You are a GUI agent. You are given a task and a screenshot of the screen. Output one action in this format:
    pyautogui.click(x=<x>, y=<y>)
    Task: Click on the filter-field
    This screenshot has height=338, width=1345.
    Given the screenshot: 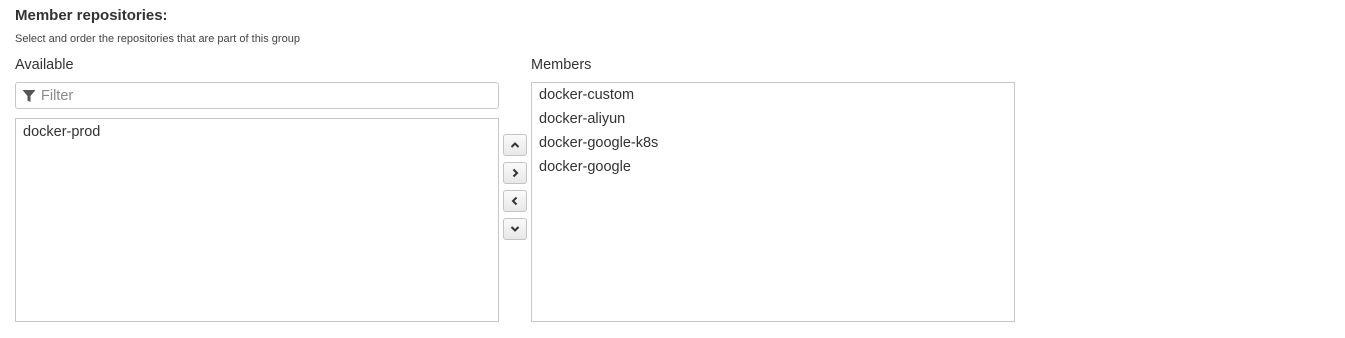 What is the action you would take?
    pyautogui.click(x=257, y=95)
    